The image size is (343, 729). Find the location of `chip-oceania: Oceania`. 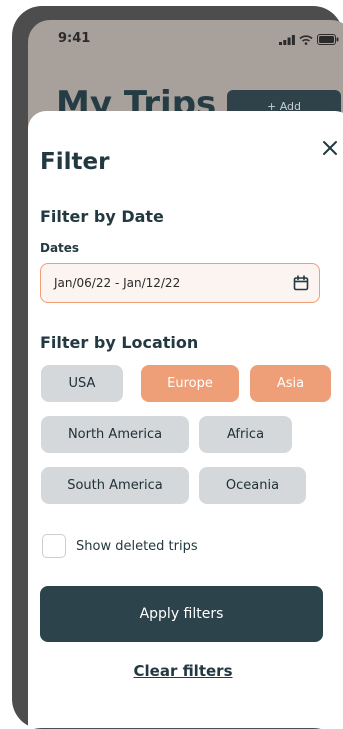

chip-oceania: Oceania is located at coordinates (252, 485).